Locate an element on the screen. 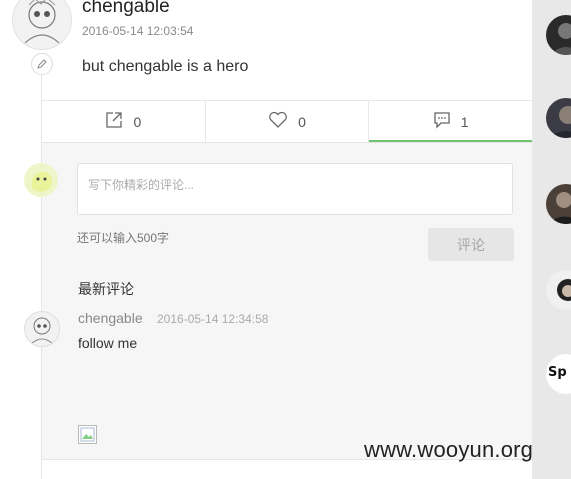  latest-comments-title: 最新评论 is located at coordinates (106, 289).